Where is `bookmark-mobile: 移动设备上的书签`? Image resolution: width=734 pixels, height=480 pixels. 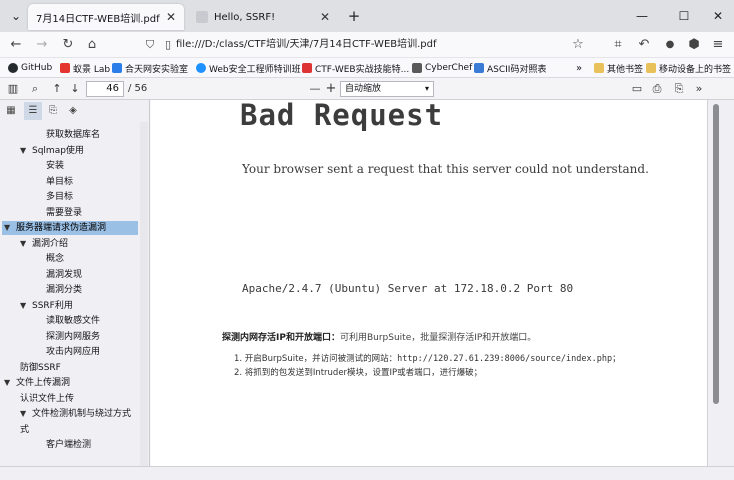 bookmark-mobile: 移动设备上的书签 is located at coordinates (688, 68).